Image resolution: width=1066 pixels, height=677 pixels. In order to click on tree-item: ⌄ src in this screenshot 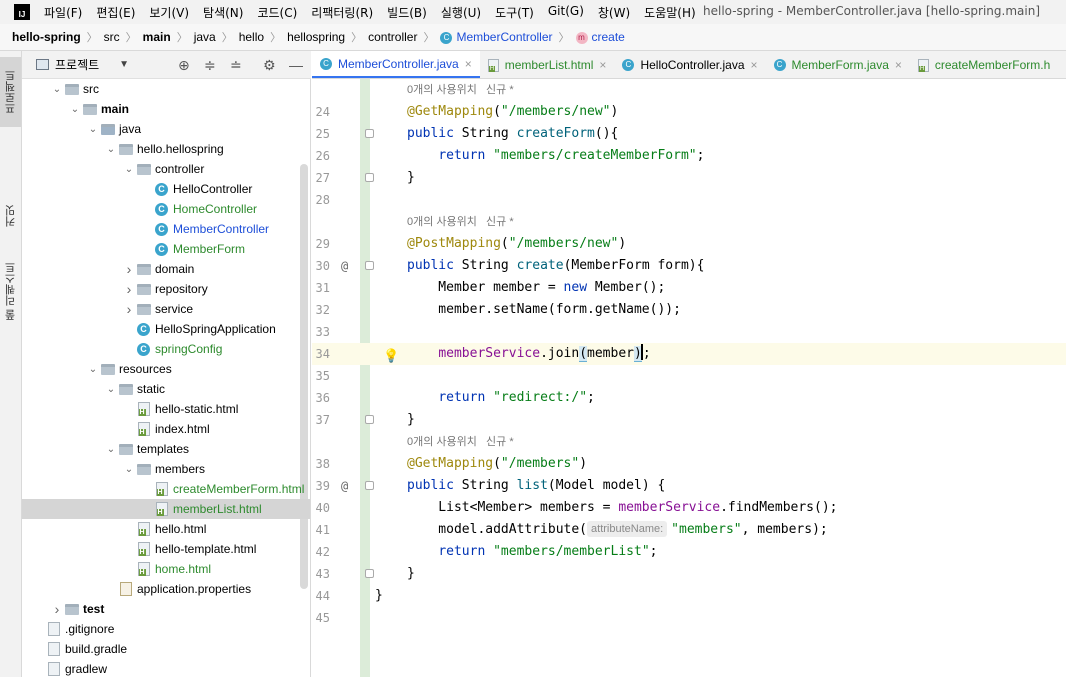, I will do `click(166, 89)`.